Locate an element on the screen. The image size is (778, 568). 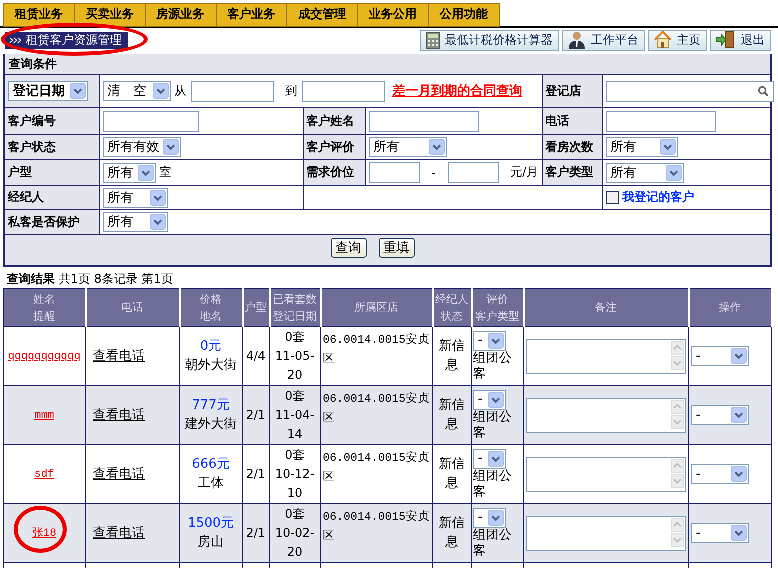
search-icon is located at coordinates (763, 91).